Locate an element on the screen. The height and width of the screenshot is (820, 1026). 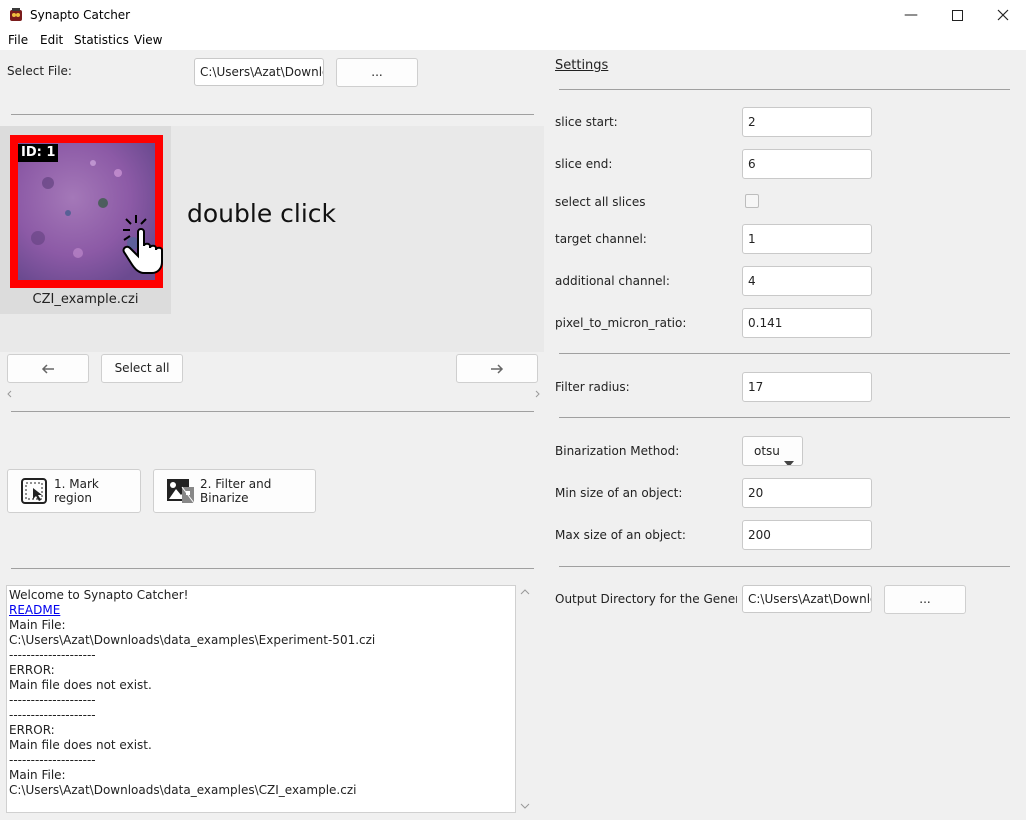
window-title: Synapto Catcher is located at coordinates (80, 15).